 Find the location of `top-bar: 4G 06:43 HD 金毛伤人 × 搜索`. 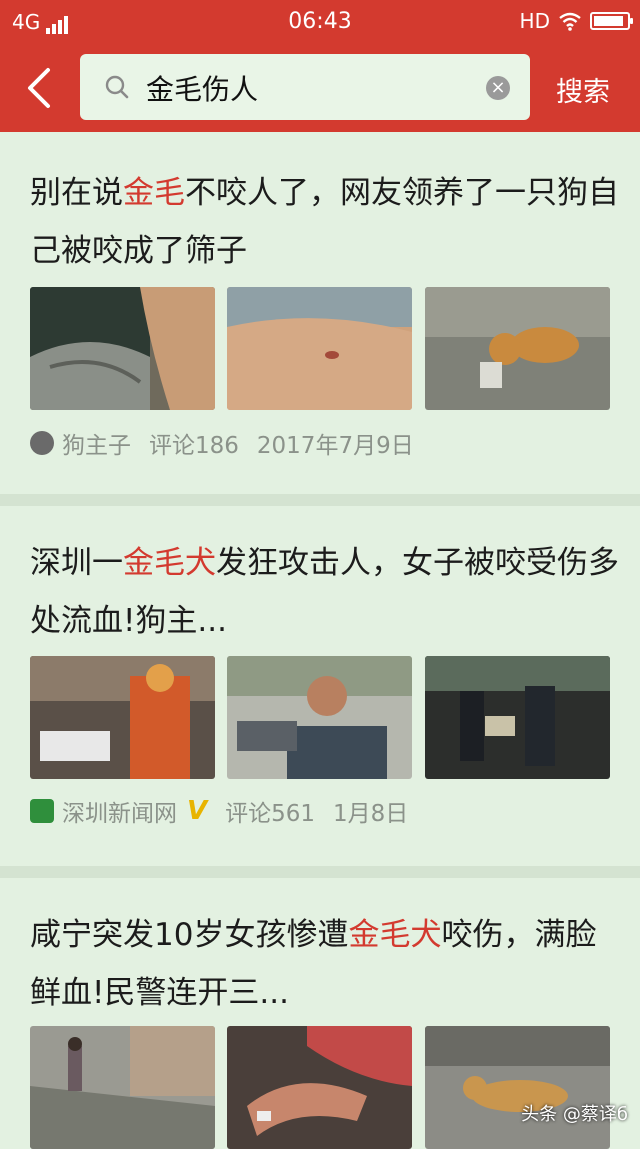

top-bar: 4G 06:43 HD 金毛伤人 × 搜索 is located at coordinates (320, 66).